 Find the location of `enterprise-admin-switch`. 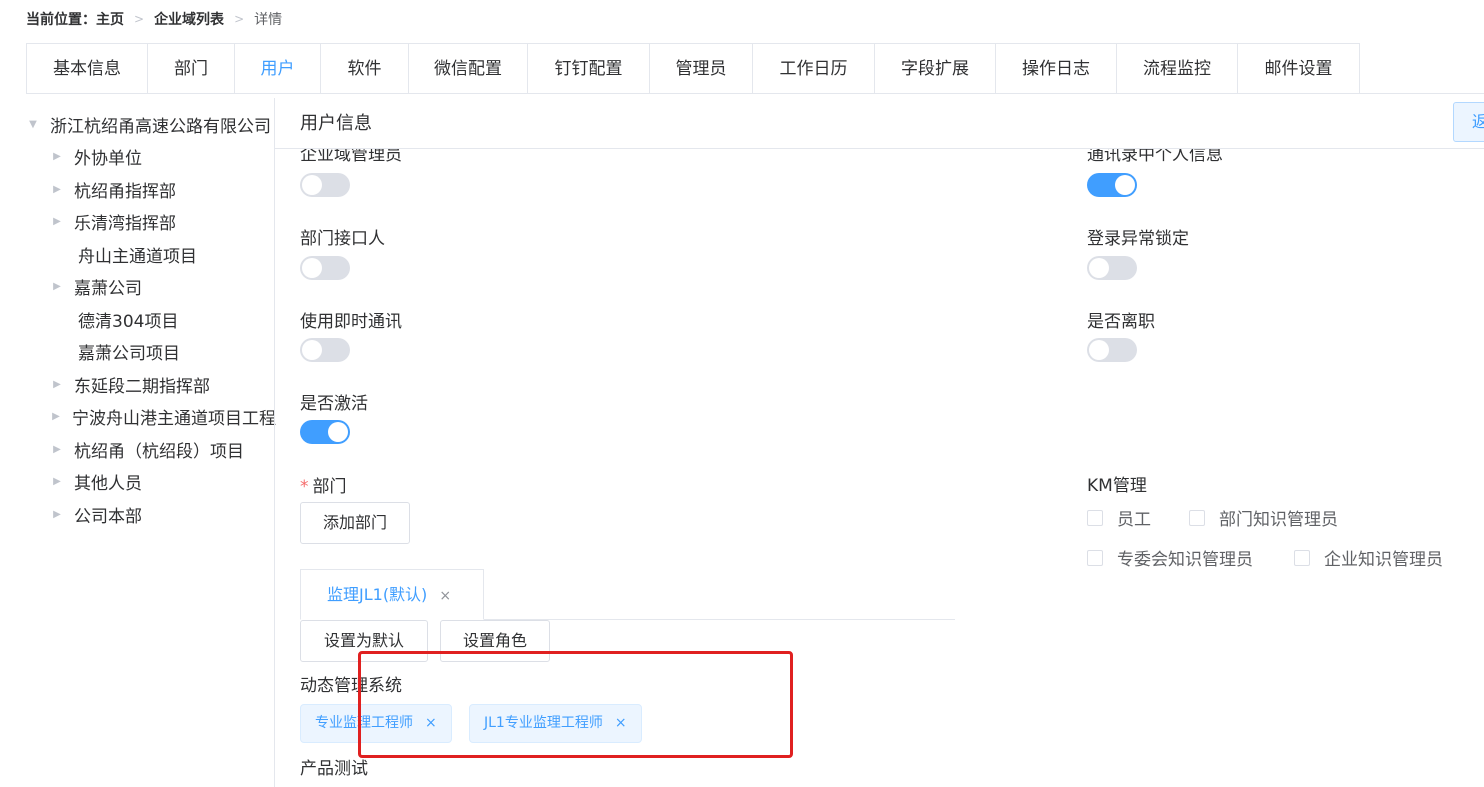

enterprise-admin-switch is located at coordinates (325, 185).